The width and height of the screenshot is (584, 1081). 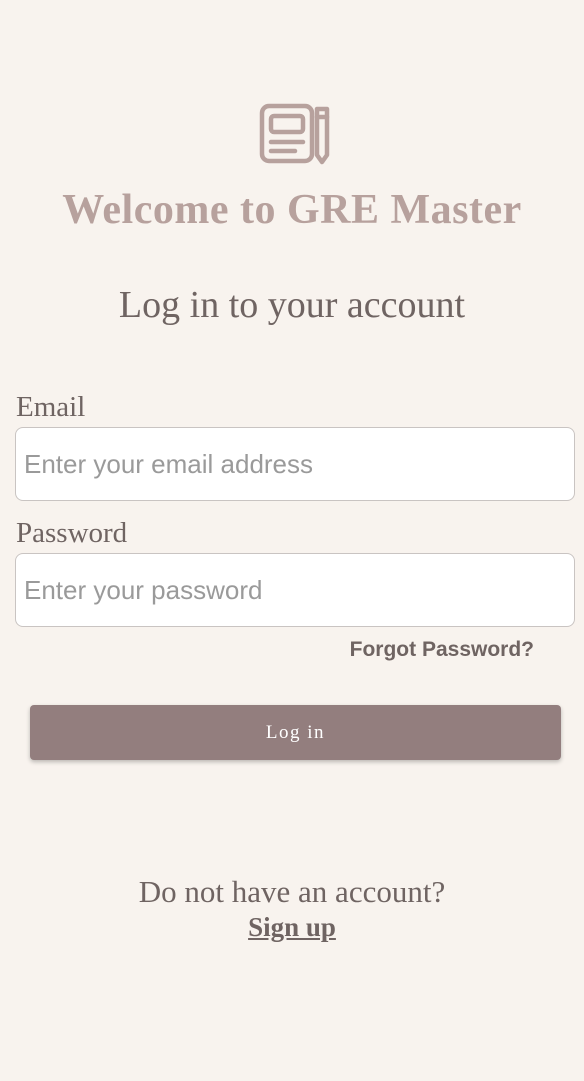 What do you see at coordinates (295, 732) in the screenshot?
I see `login-button: Log in` at bounding box center [295, 732].